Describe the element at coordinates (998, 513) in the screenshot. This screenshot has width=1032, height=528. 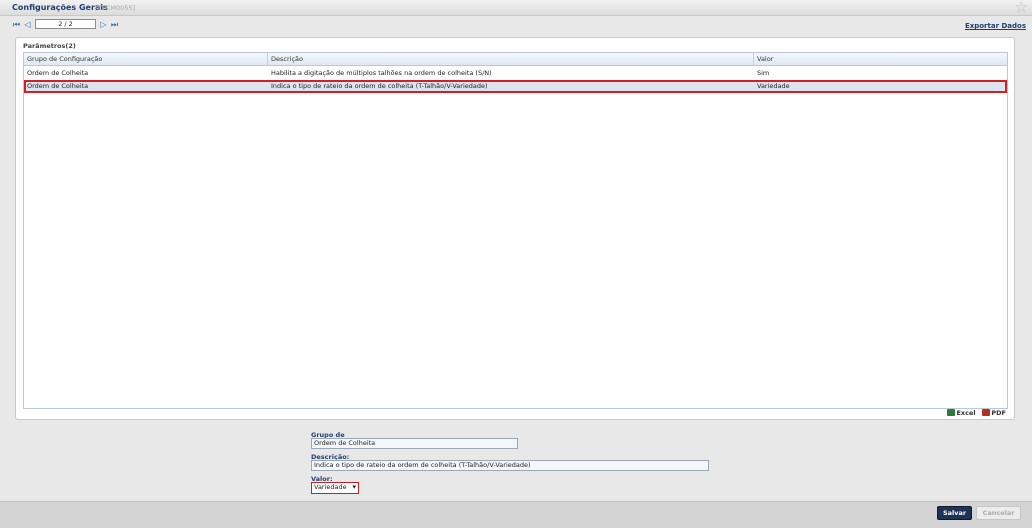
I see `cancel-button: Cancelar` at that location.